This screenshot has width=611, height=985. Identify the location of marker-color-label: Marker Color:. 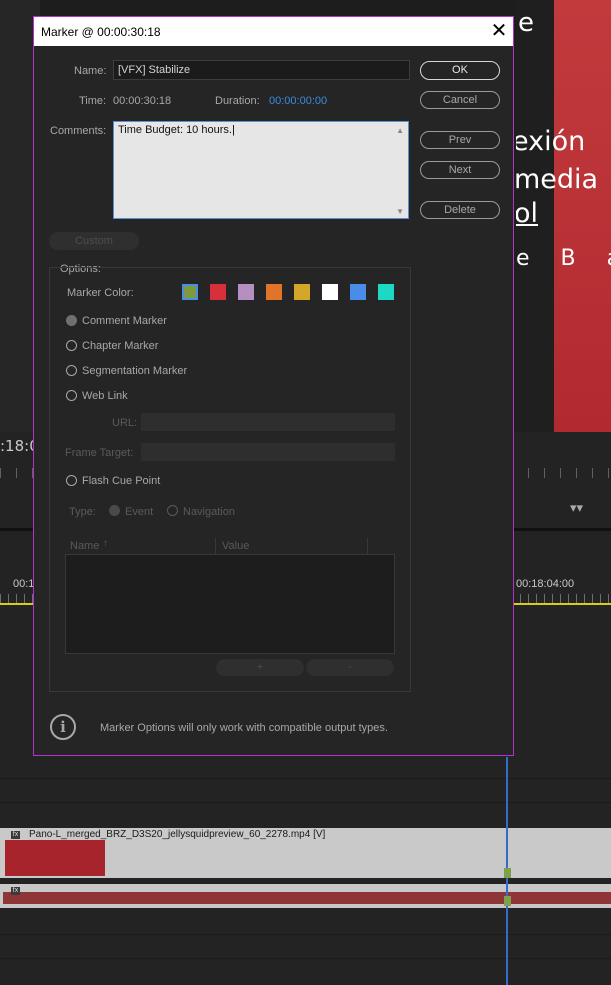
(100, 293).